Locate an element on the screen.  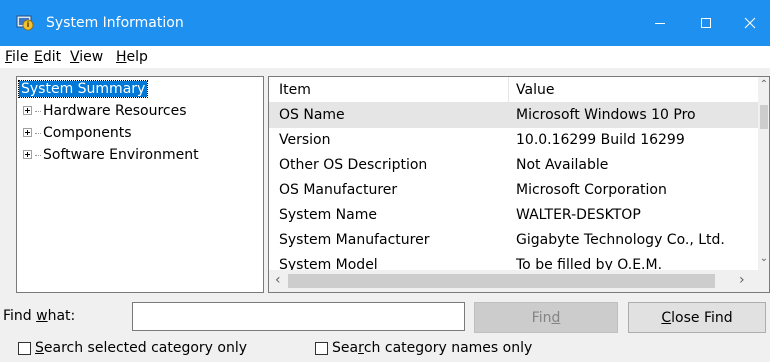
cell-value: To be filled by O.E.M. is located at coordinates (589, 263).